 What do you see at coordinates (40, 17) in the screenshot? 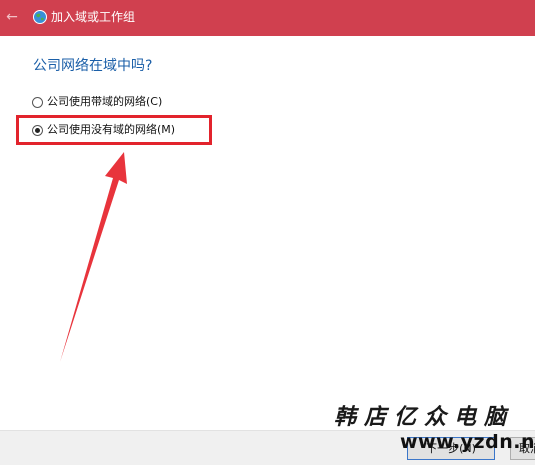
I see `network-globe-icon` at bounding box center [40, 17].